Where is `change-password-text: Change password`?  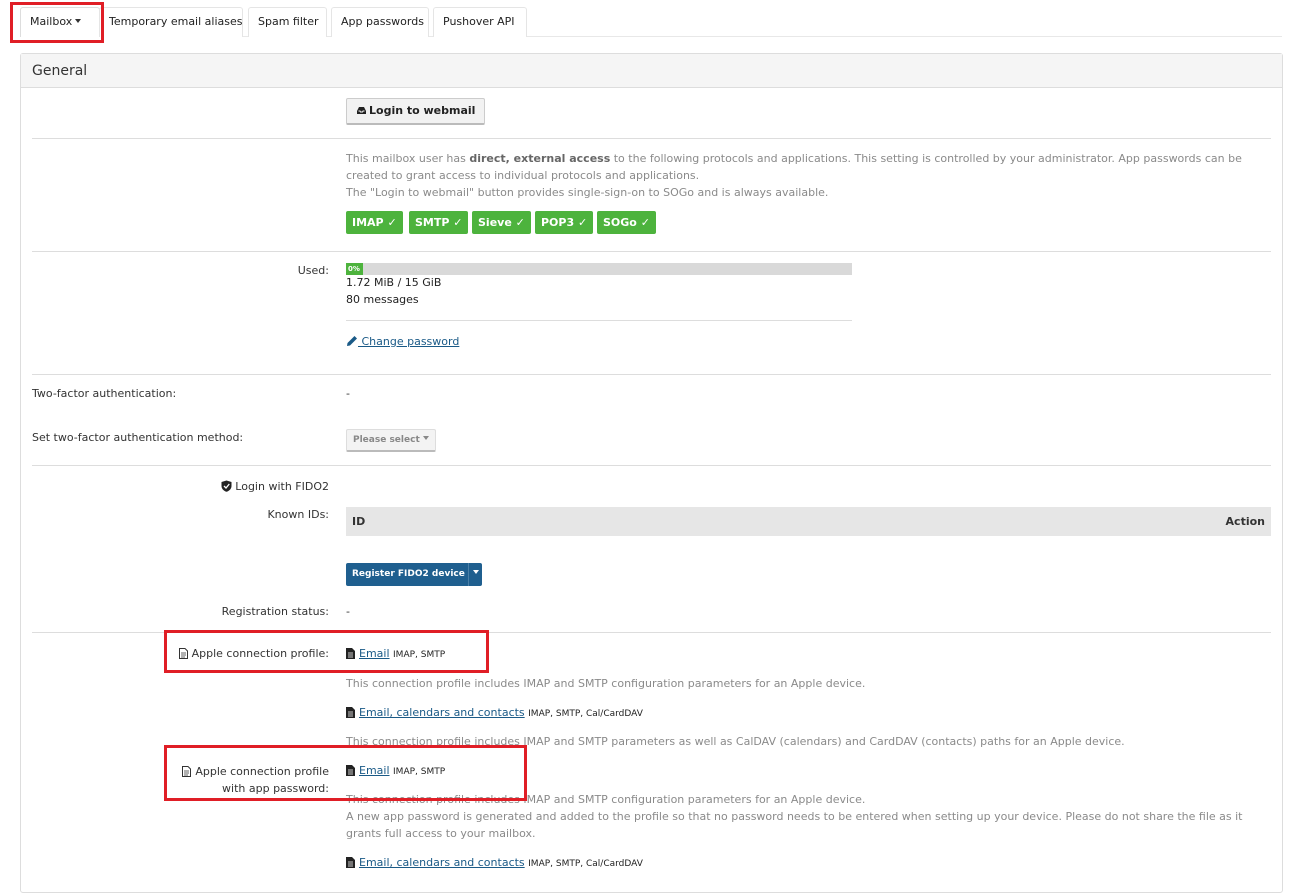
change-password-text: Change password is located at coordinates (409, 341).